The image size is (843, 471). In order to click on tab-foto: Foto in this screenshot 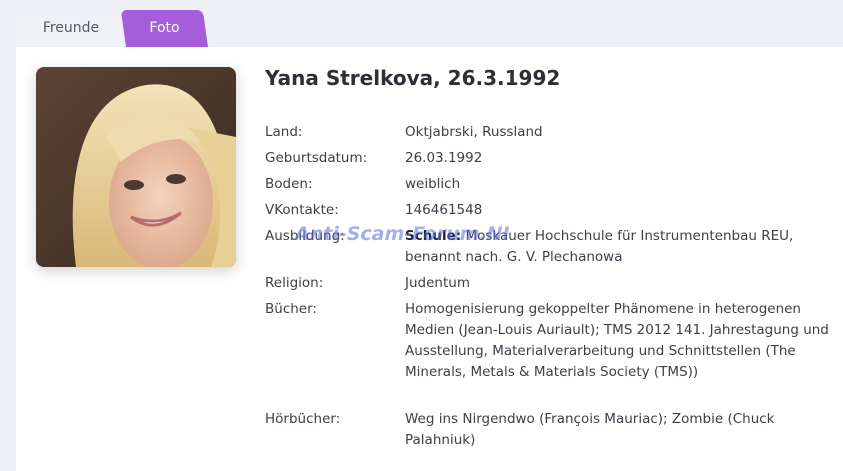, I will do `click(164, 28)`.